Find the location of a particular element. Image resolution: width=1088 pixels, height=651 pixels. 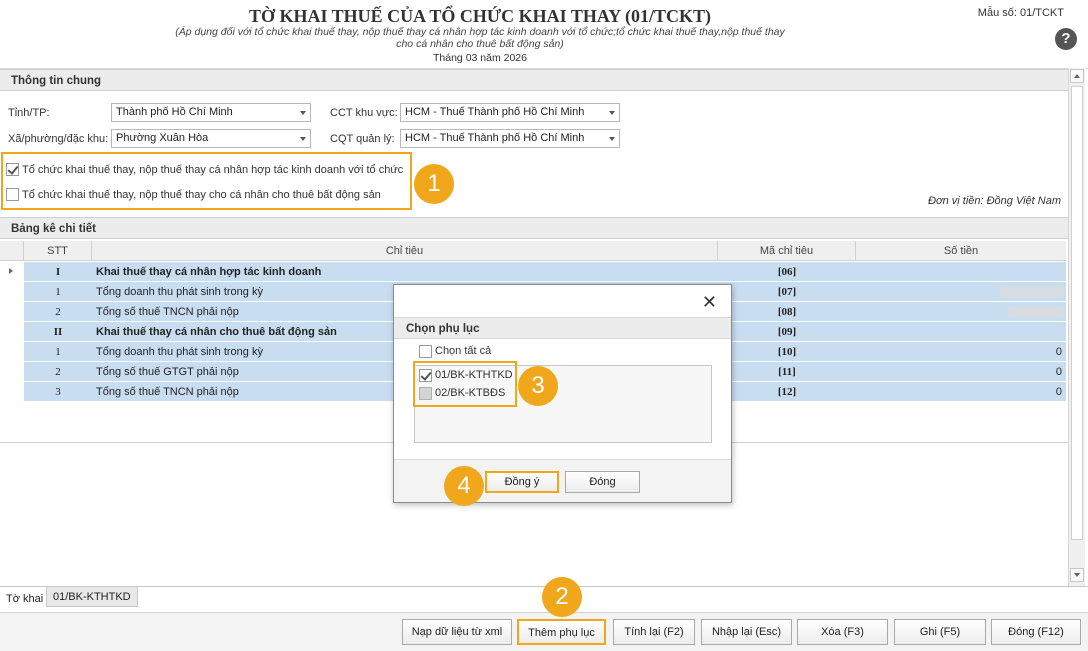

vertical-scrollbar is located at coordinates (1076, 327).